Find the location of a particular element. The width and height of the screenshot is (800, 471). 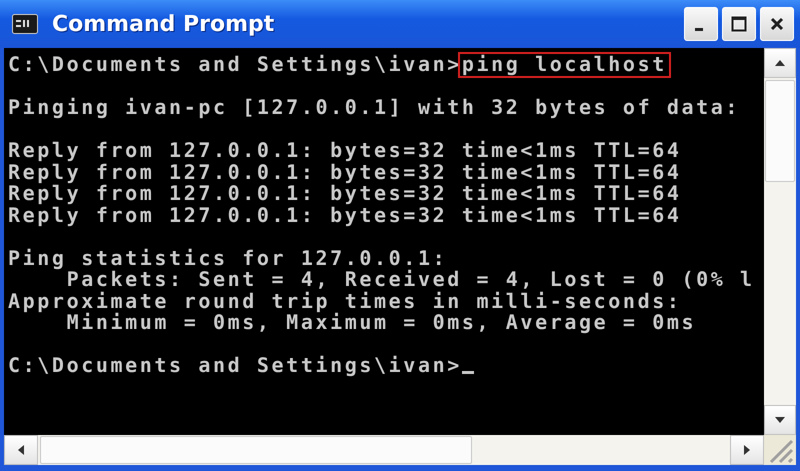

window-title: Command Prompt is located at coordinates (163, 24).